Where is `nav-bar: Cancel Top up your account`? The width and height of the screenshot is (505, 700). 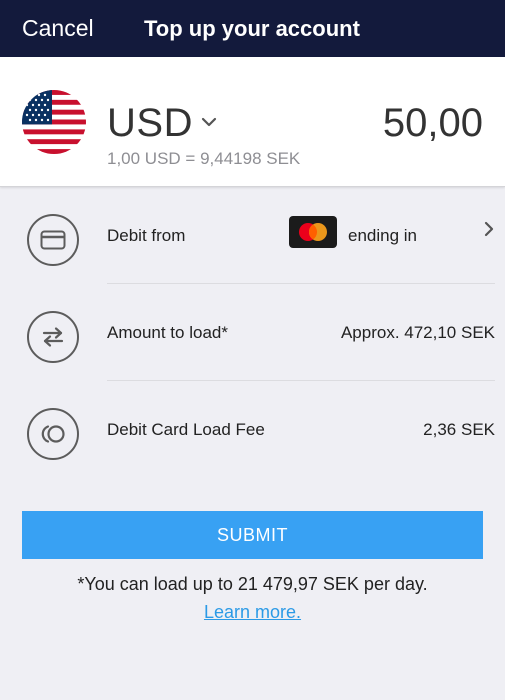 nav-bar: Cancel Top up your account is located at coordinates (252, 28).